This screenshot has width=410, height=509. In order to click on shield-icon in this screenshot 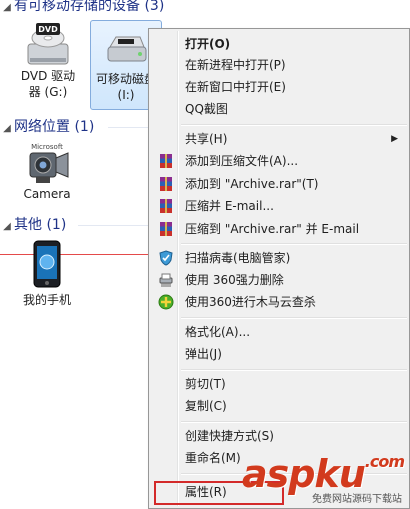, I will do `click(166, 258)`.